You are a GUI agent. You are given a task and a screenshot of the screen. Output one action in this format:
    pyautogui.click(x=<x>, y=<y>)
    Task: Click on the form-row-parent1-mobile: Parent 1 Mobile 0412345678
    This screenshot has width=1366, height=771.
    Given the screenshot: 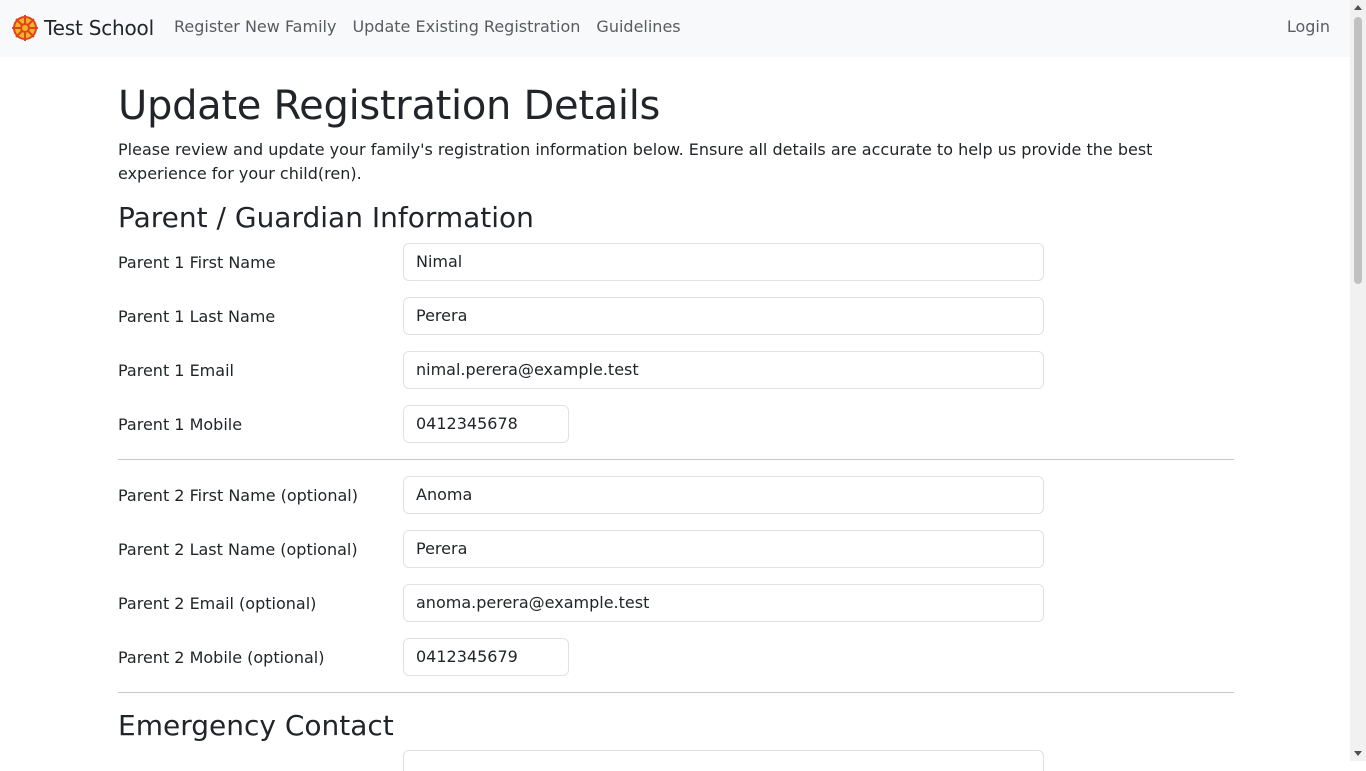 What is the action you would take?
    pyautogui.click(x=343, y=424)
    